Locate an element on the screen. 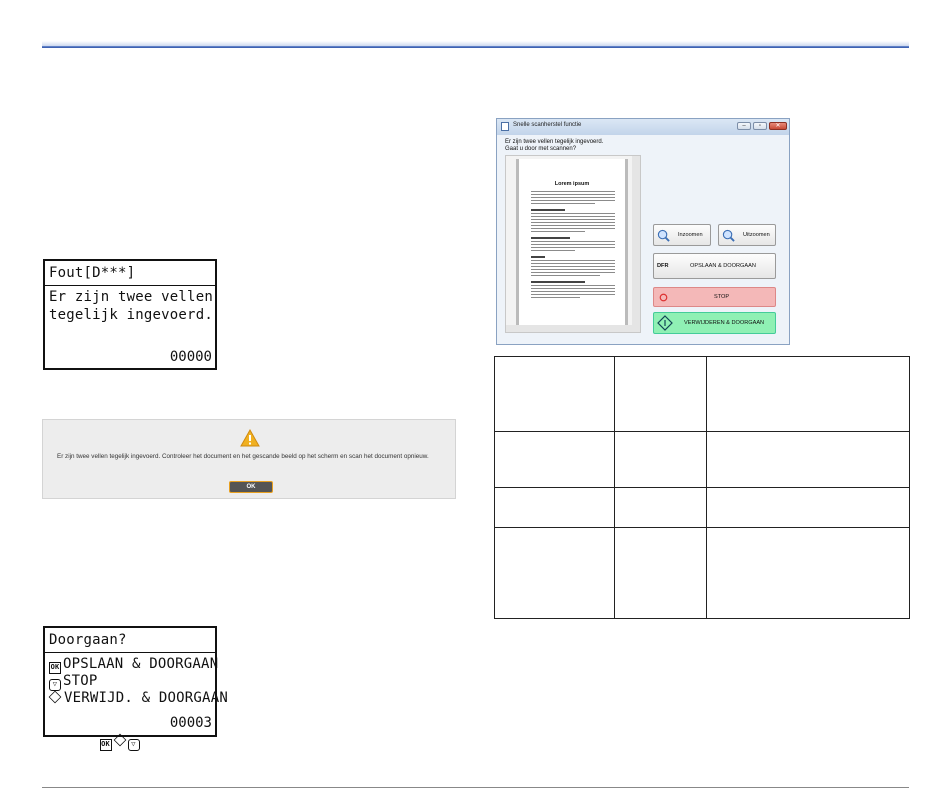  lcd-error-line2: tegelijk ingevoerd. is located at coordinates (131, 315).